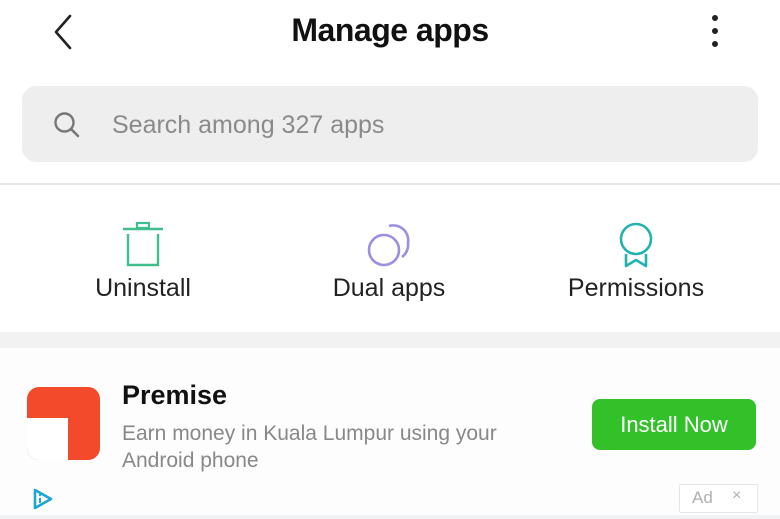 The height and width of the screenshot is (519, 780). What do you see at coordinates (43, 499) in the screenshot?
I see `adchoices-icon` at bounding box center [43, 499].